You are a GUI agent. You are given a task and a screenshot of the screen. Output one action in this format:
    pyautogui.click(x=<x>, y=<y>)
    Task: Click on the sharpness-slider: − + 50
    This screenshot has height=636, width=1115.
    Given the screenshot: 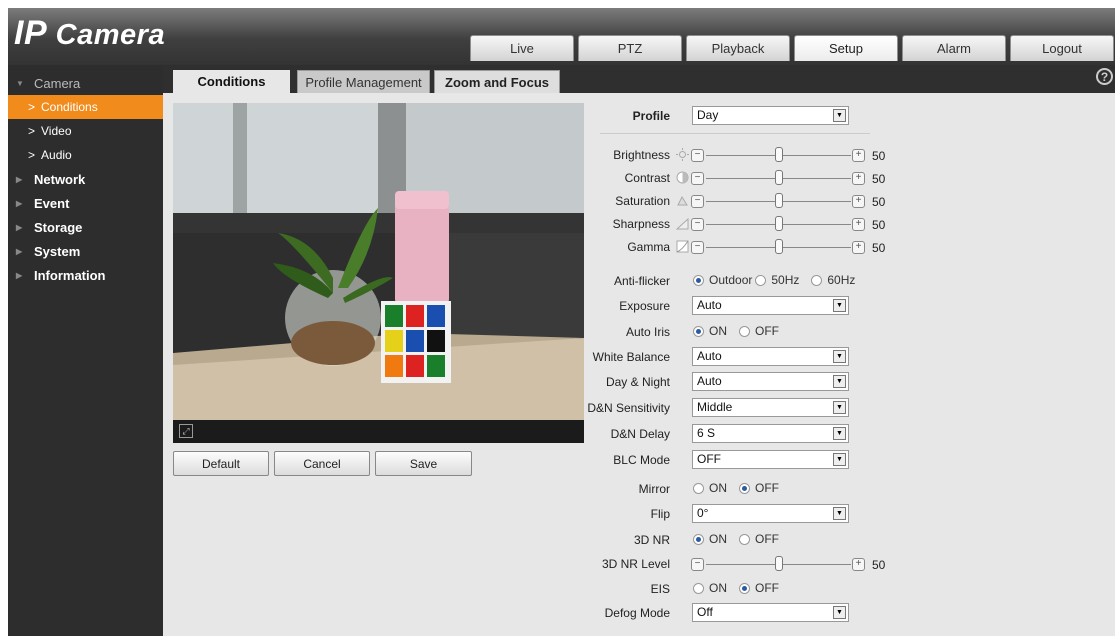 What is the action you would take?
    pyautogui.click(x=801, y=224)
    